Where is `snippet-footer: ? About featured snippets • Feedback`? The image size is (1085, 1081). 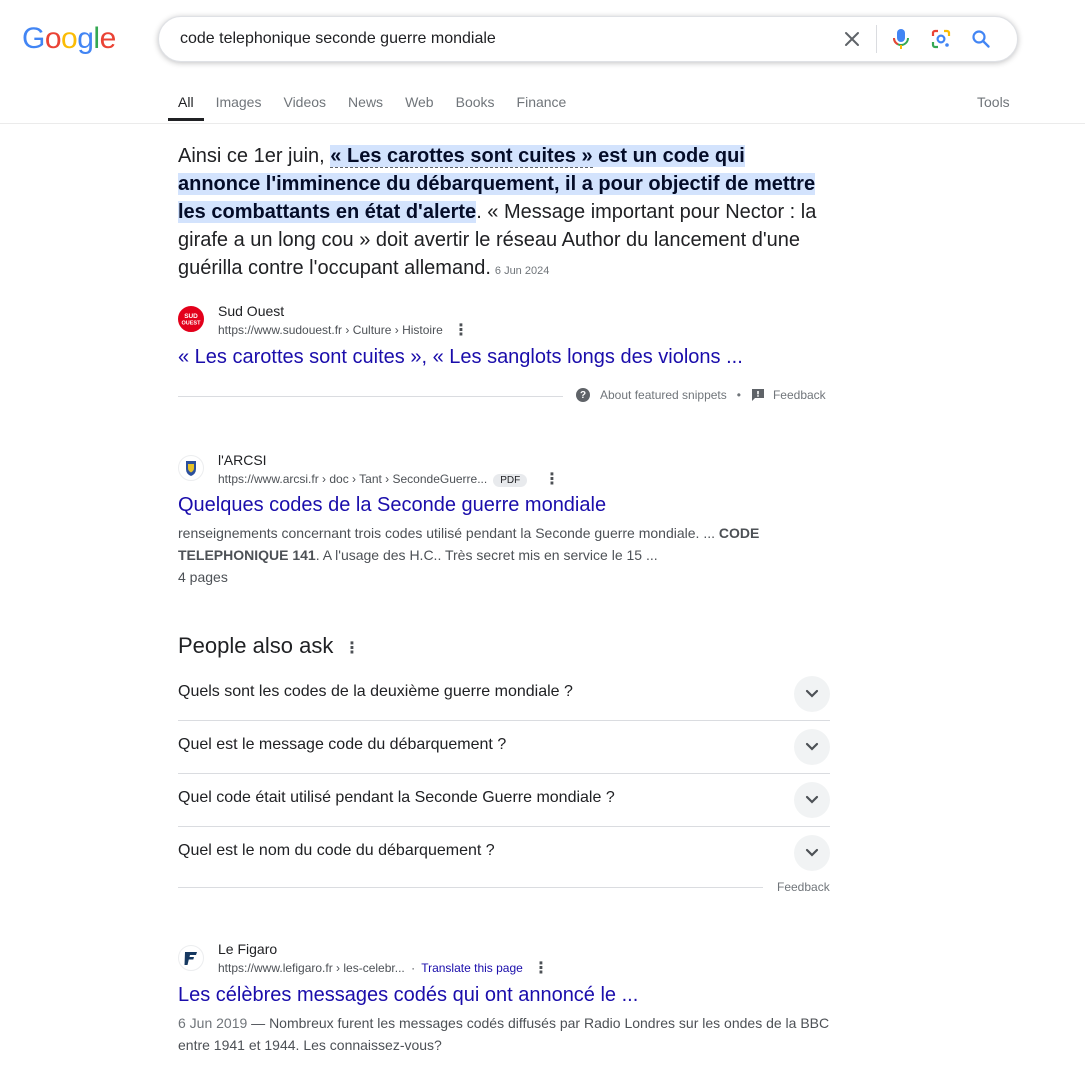
snippet-footer: ? About featured snippets • Feedback is located at coordinates (701, 395).